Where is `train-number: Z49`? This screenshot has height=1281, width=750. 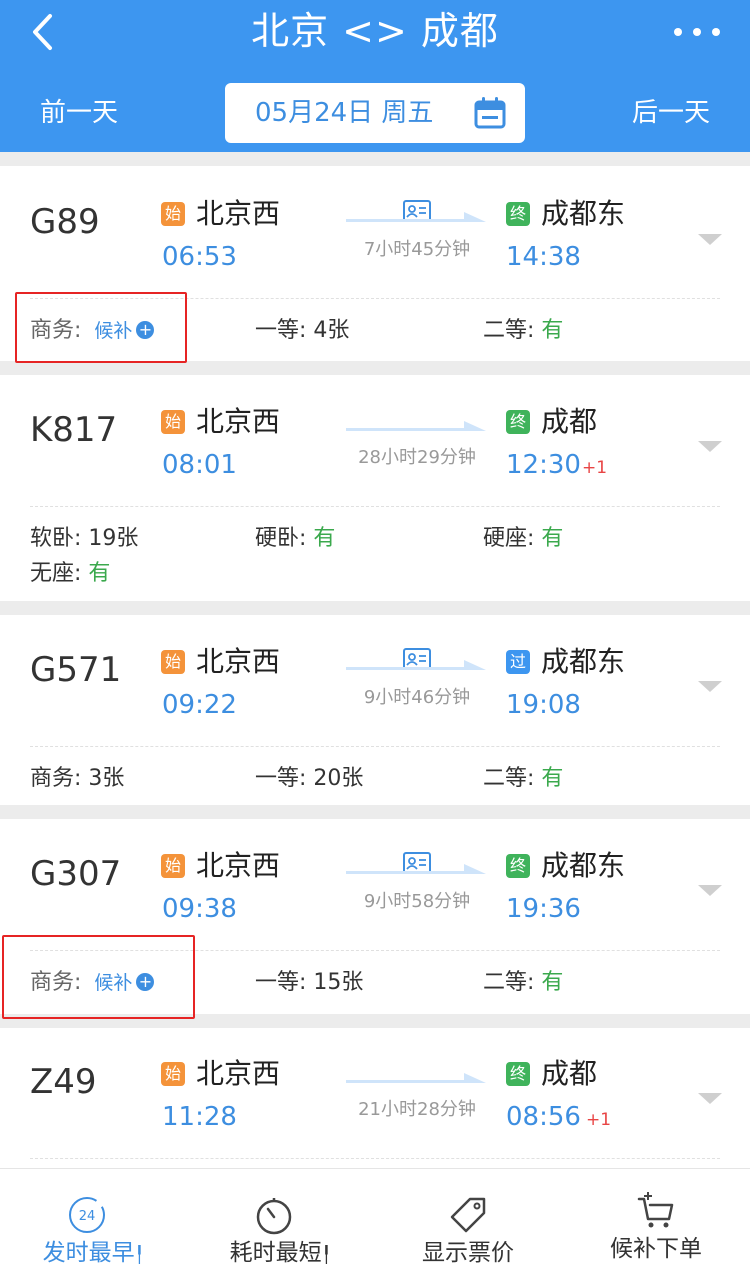 train-number: Z49 is located at coordinates (63, 1082).